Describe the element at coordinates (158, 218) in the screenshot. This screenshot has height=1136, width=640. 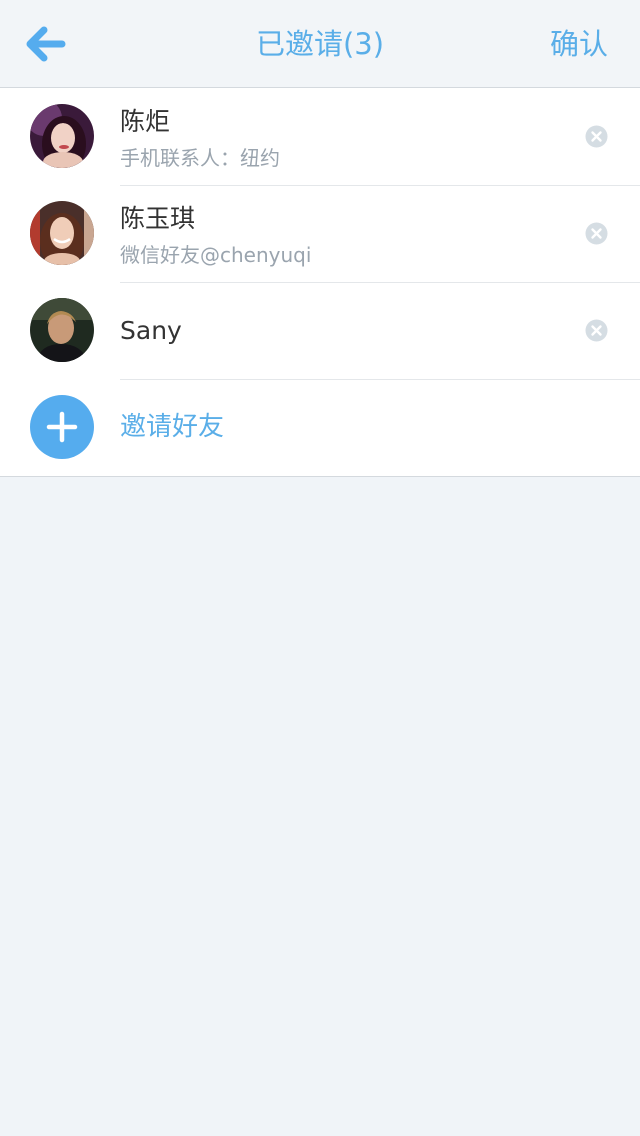
I see `invitee-name: 陈玉琪` at that location.